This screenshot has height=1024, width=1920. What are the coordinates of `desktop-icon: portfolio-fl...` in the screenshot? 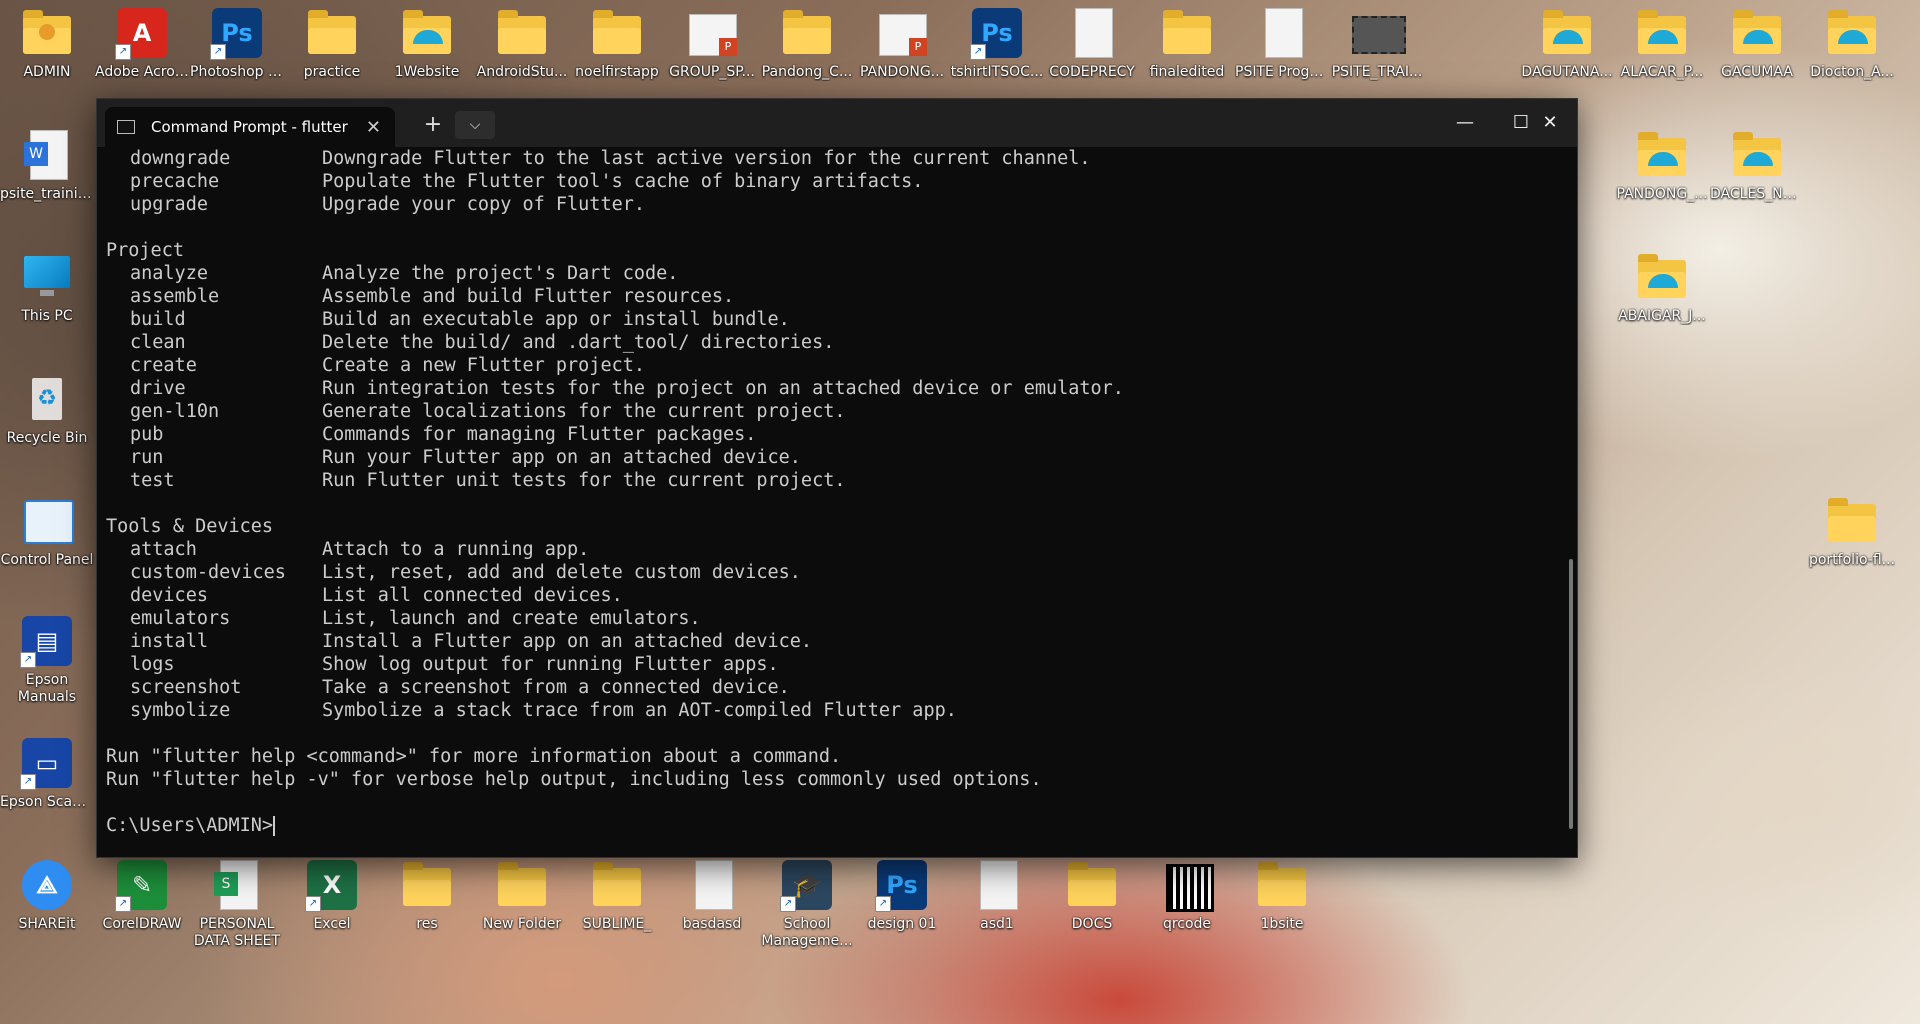 It's located at (1852, 531).